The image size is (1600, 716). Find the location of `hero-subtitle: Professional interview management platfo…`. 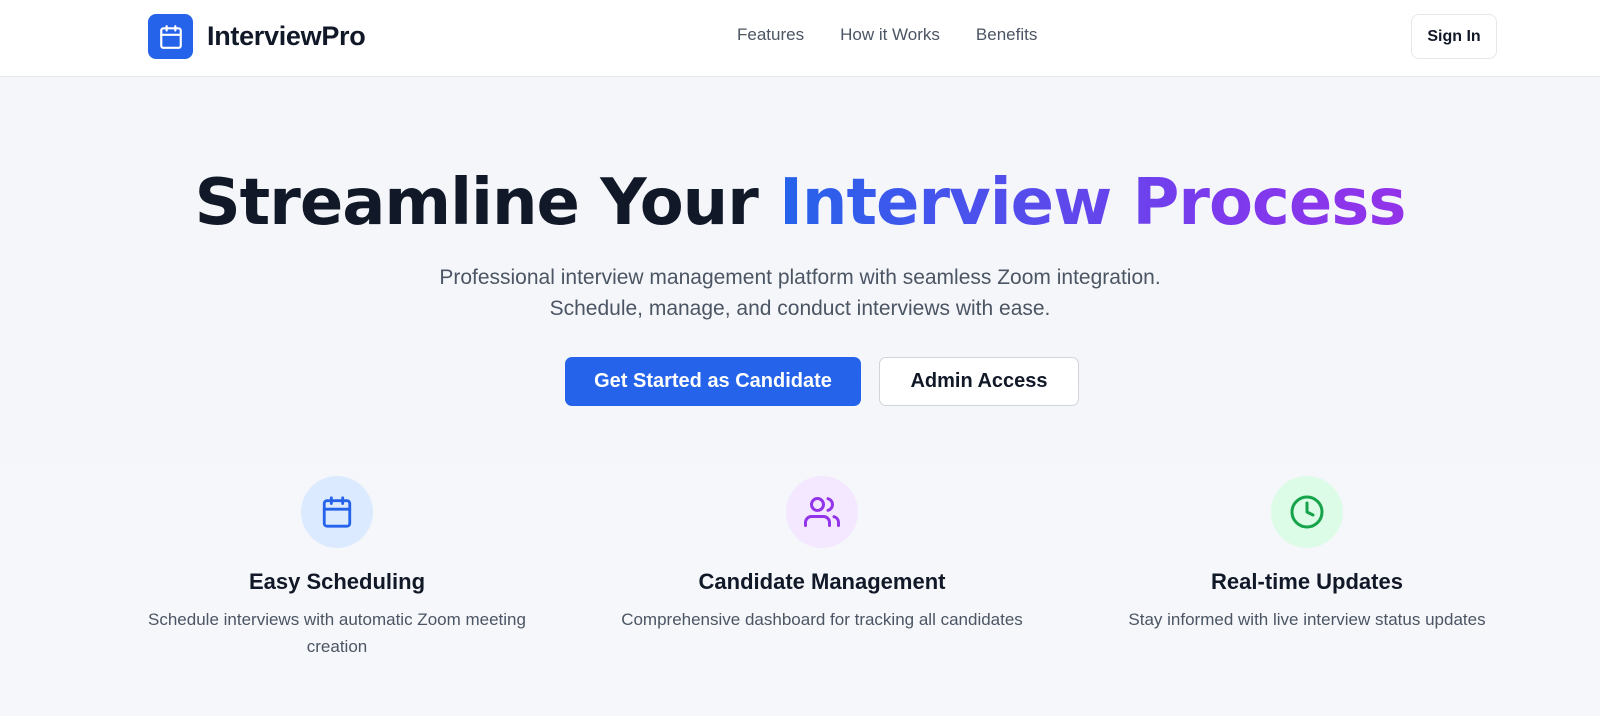

hero-subtitle: Professional interview management platfo… is located at coordinates (800, 293).